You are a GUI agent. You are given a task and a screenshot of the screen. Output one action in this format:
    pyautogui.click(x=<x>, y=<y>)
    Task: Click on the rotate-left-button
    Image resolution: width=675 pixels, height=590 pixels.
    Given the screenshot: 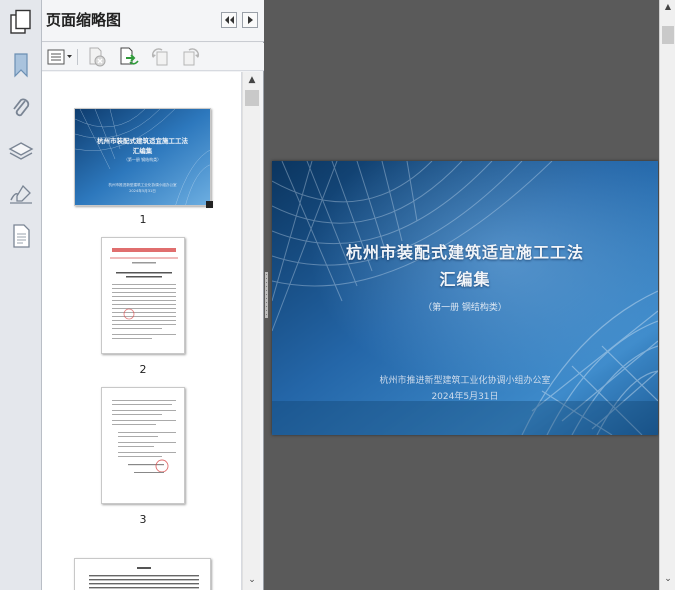 What is the action you would take?
    pyautogui.click(x=160, y=57)
    